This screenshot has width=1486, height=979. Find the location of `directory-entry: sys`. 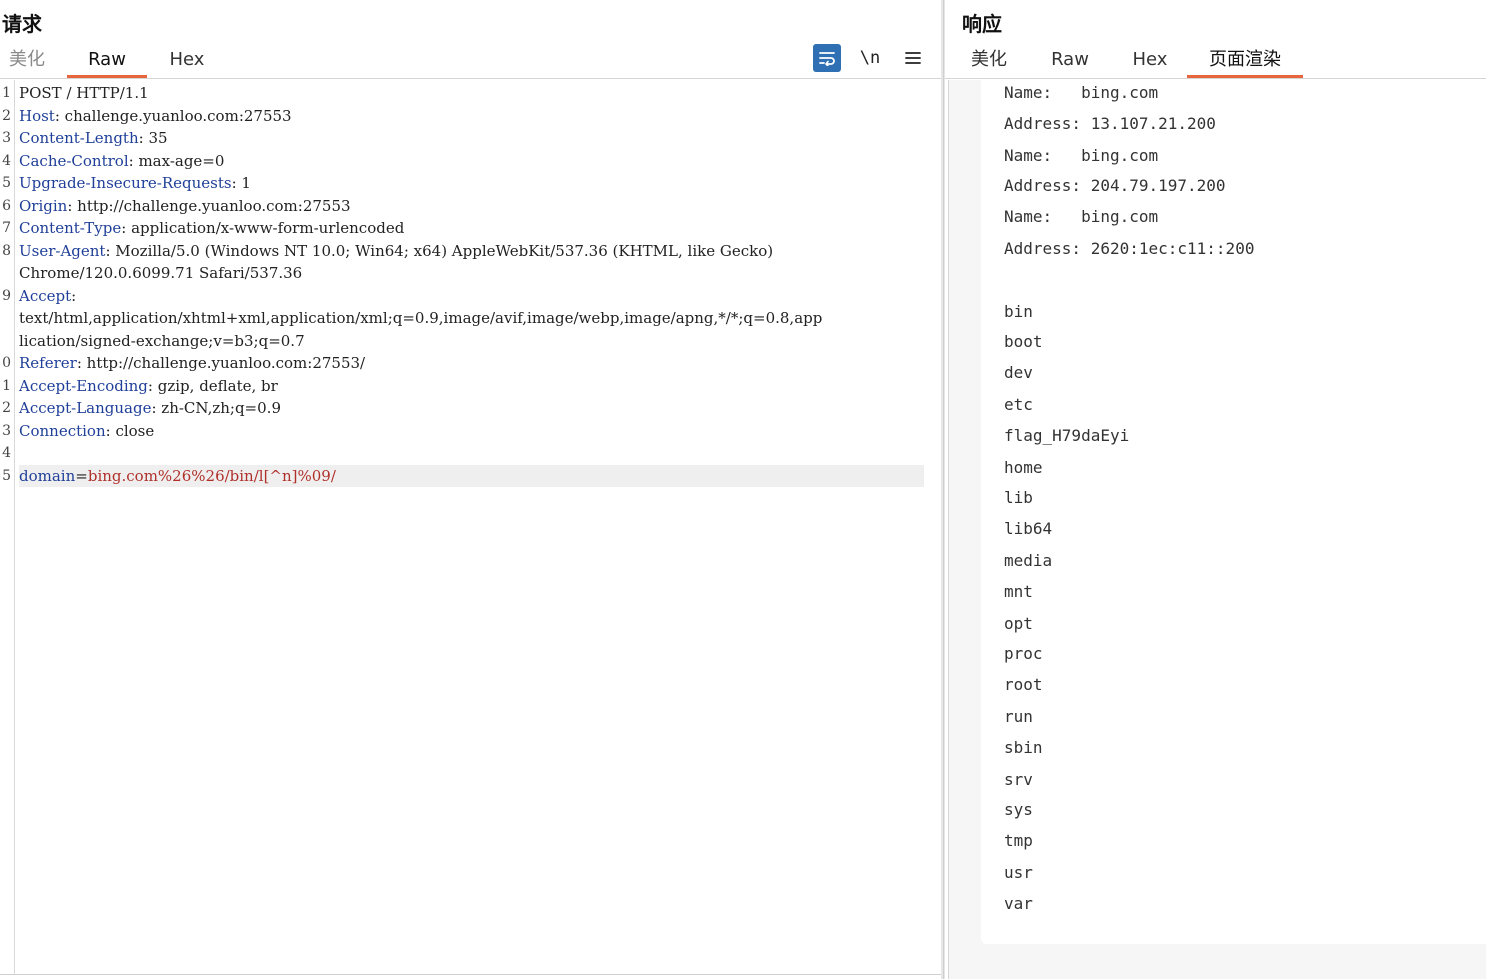

directory-entry: sys is located at coordinates (1018, 809).